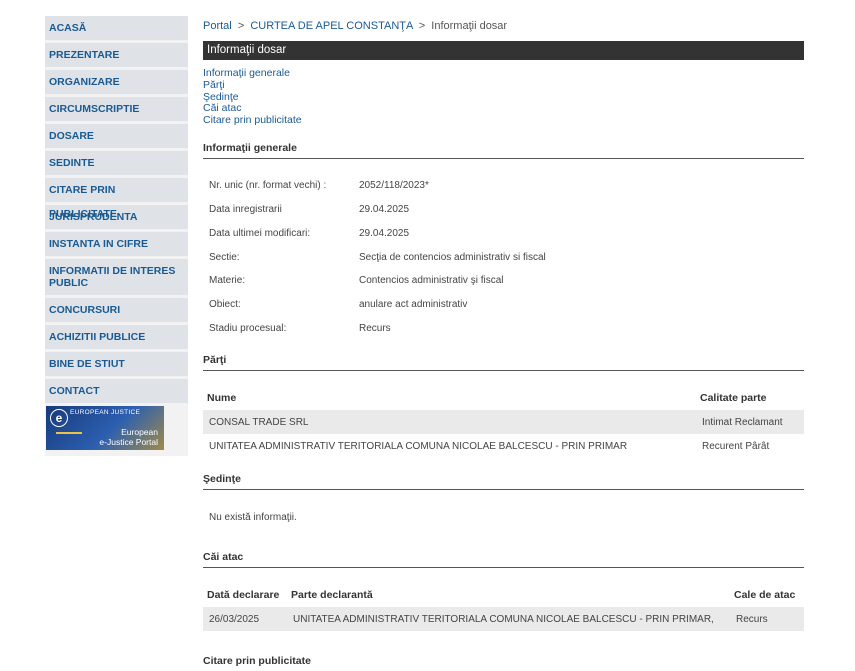 The width and height of the screenshot is (855, 671). Describe the element at coordinates (116, 391) in the screenshot. I see `nav-item-contact: CONTACT` at that location.